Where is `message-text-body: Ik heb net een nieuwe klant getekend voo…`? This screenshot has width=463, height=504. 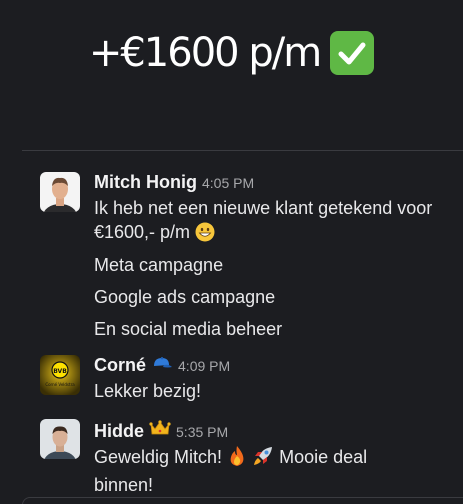 message-text-body: Ik heb net een nieuwe klant getekend voo… is located at coordinates (263, 220).